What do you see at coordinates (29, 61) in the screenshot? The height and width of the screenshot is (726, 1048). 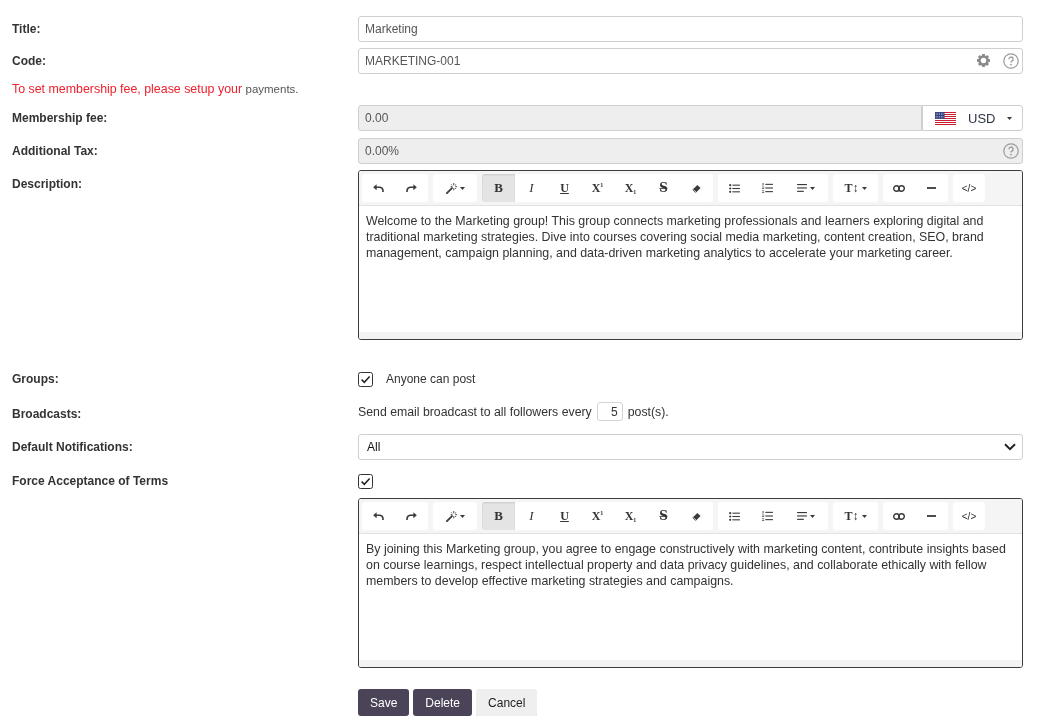 I see `field-label: Code:` at bounding box center [29, 61].